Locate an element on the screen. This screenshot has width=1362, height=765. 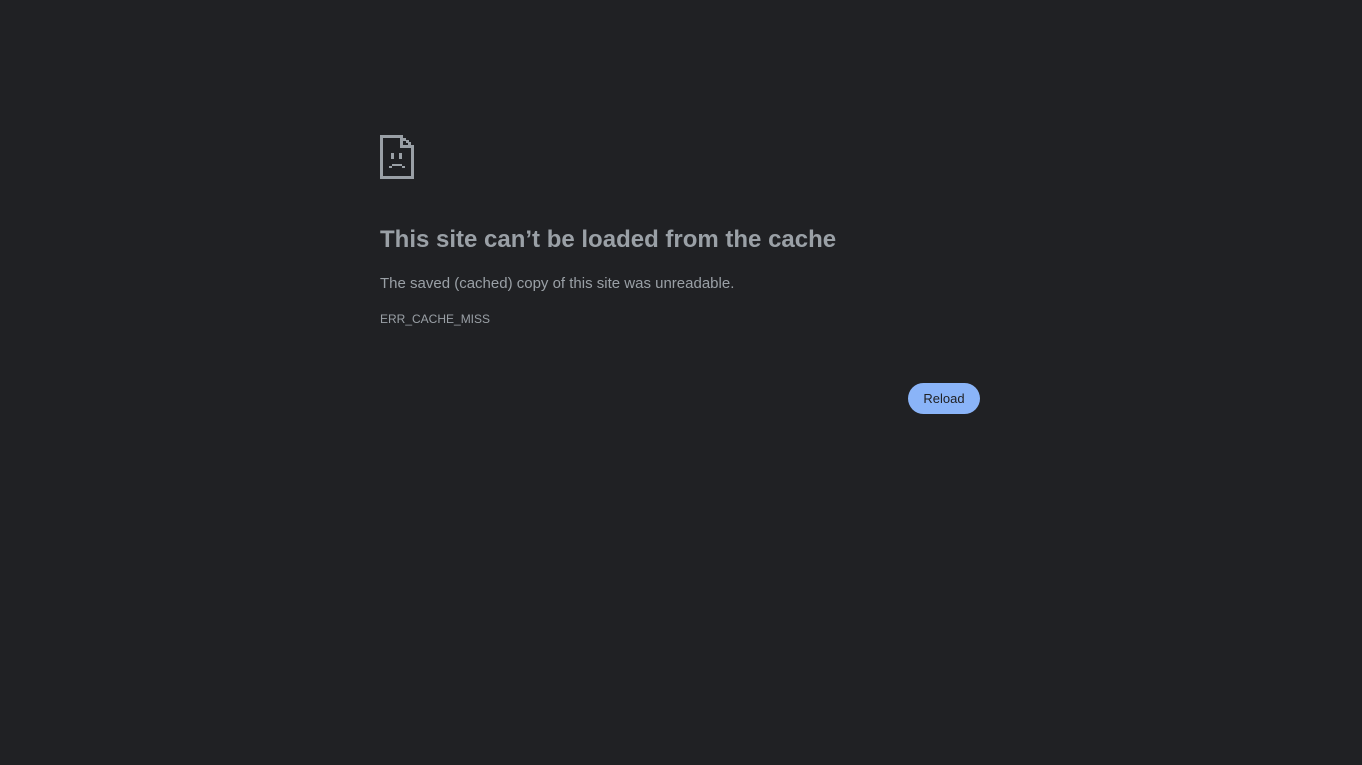
sad-page-icon is located at coordinates (397, 157).